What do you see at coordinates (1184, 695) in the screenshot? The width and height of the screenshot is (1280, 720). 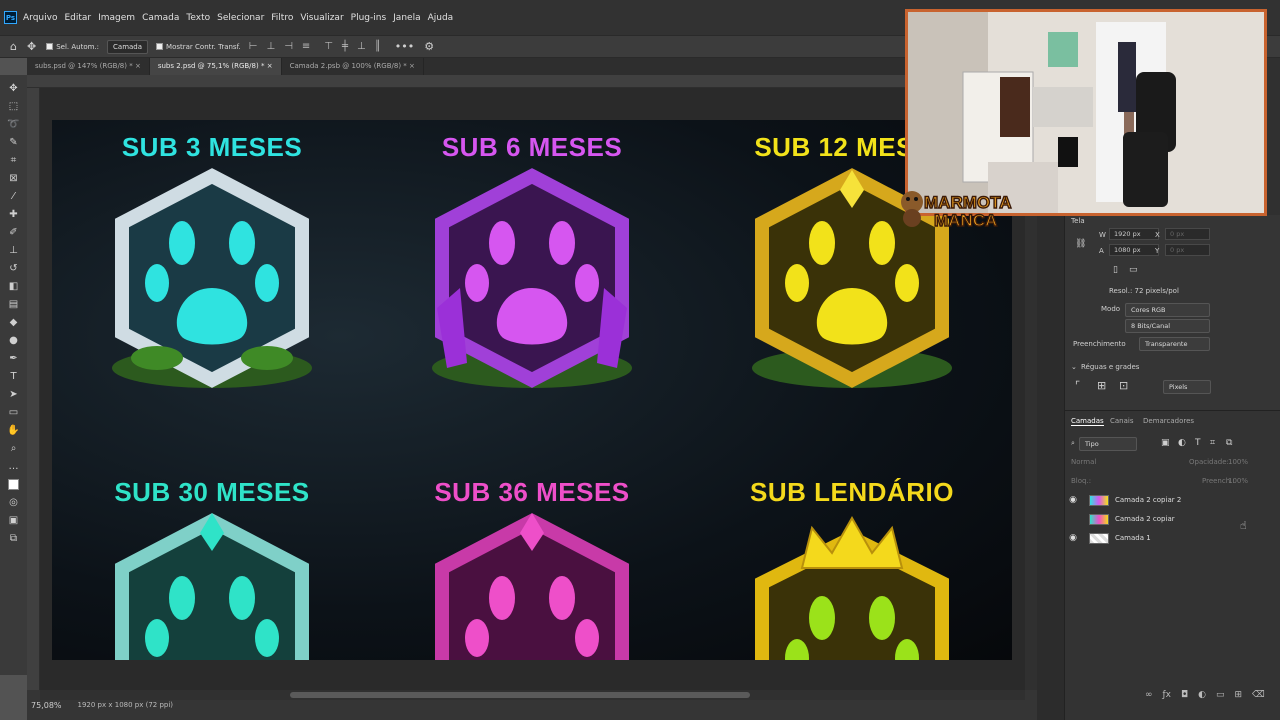 I see `mask-icon: ◘` at bounding box center [1184, 695].